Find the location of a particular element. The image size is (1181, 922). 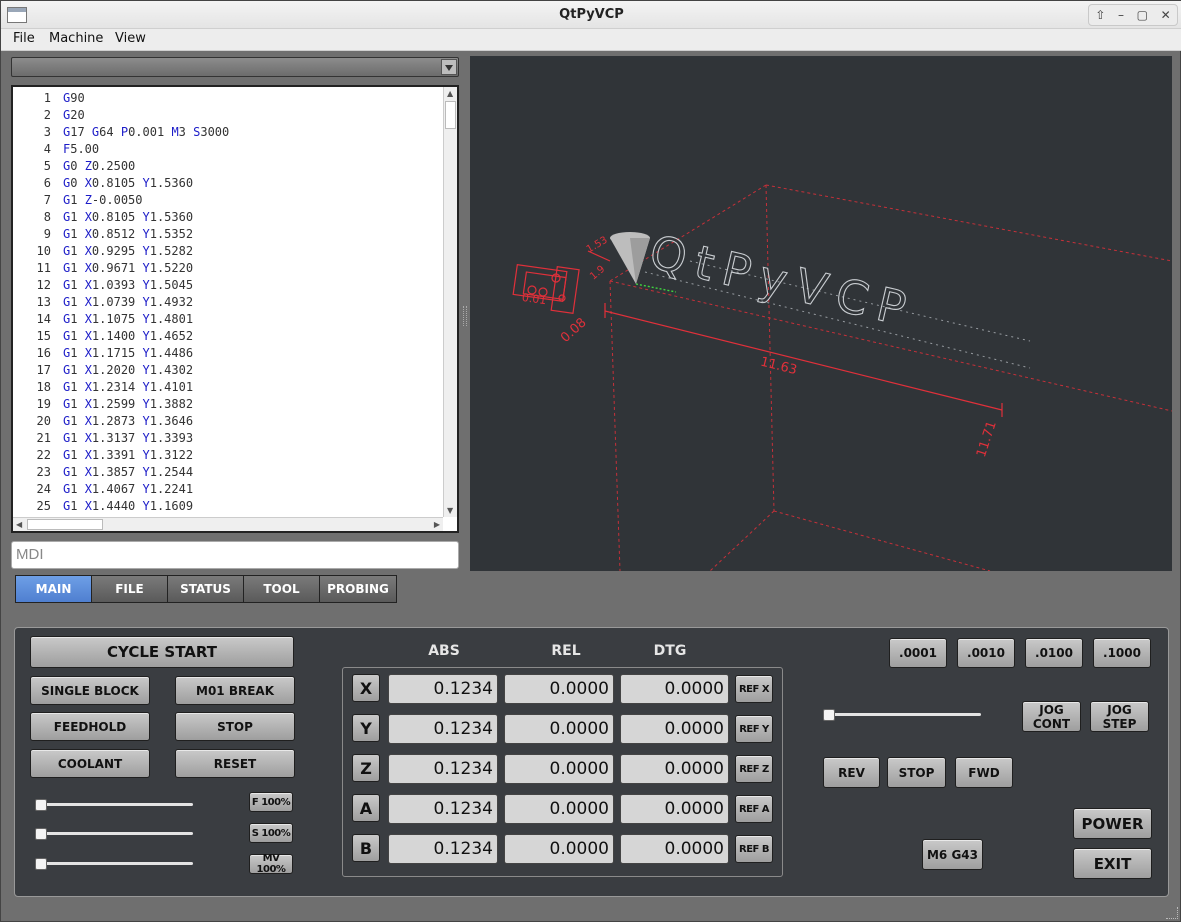

gcode-line: 18 G1 X1.2314 Y1.4101 is located at coordinates (228, 388).